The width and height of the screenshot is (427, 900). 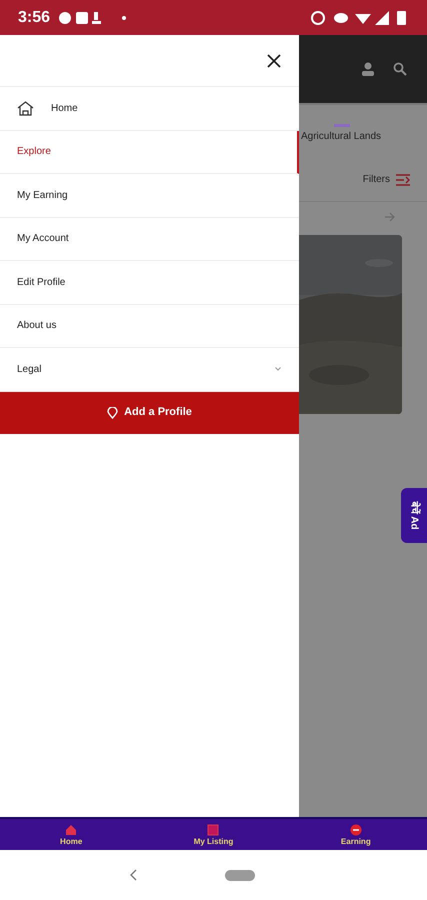 What do you see at coordinates (403, 180) in the screenshot?
I see `filter-icon` at bounding box center [403, 180].